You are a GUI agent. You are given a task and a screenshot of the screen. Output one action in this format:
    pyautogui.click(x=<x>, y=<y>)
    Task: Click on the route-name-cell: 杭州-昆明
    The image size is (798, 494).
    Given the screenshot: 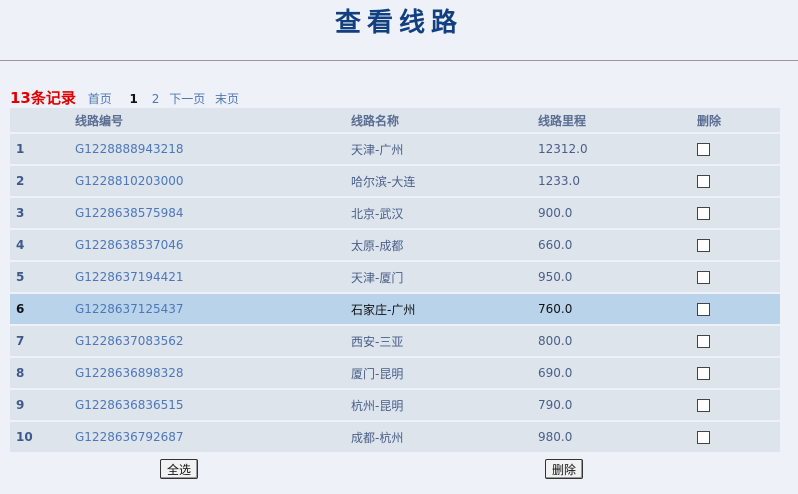 What is the action you would take?
    pyautogui.click(x=377, y=405)
    